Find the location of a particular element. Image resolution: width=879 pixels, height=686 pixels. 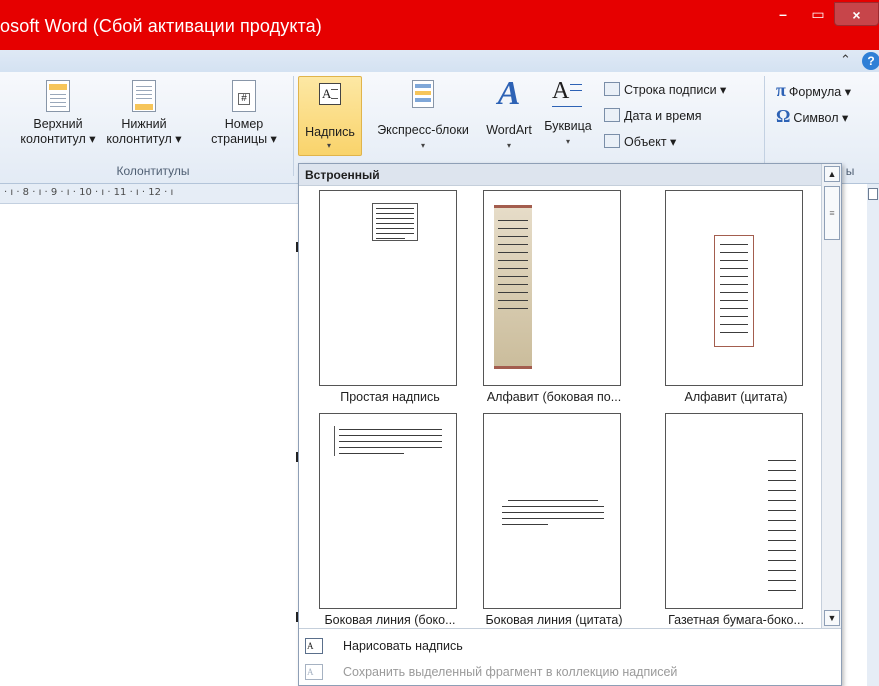

textbox-label: Надпись is located at coordinates (330, 132).